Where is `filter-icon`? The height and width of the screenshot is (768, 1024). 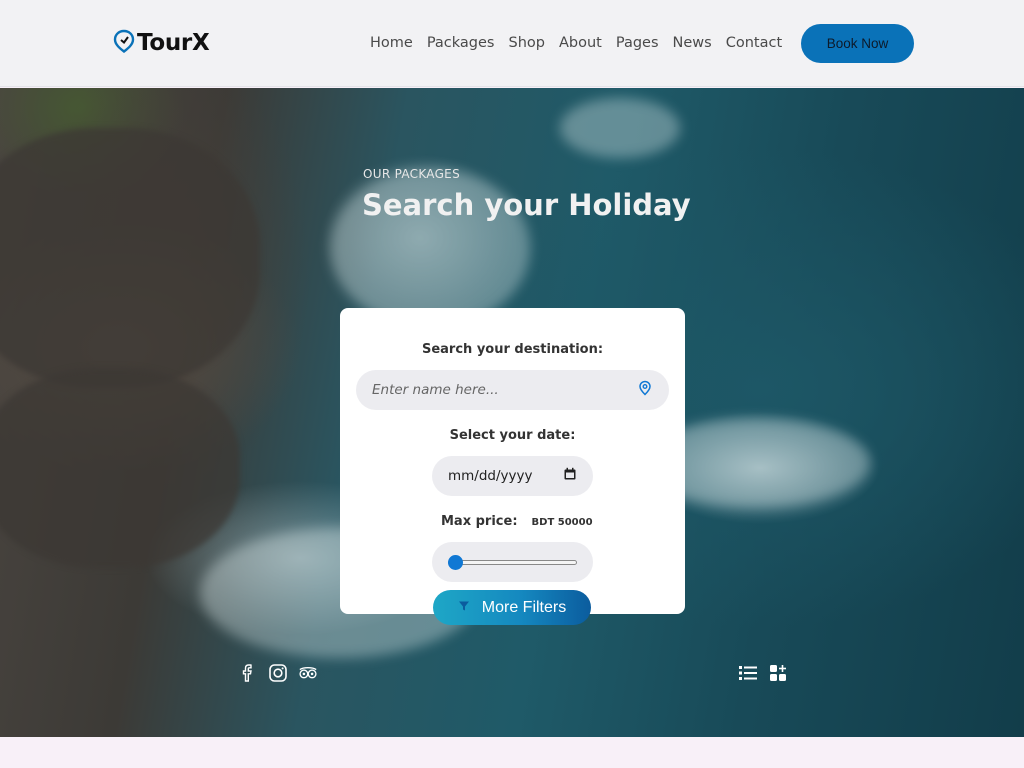
filter-icon is located at coordinates (464, 608).